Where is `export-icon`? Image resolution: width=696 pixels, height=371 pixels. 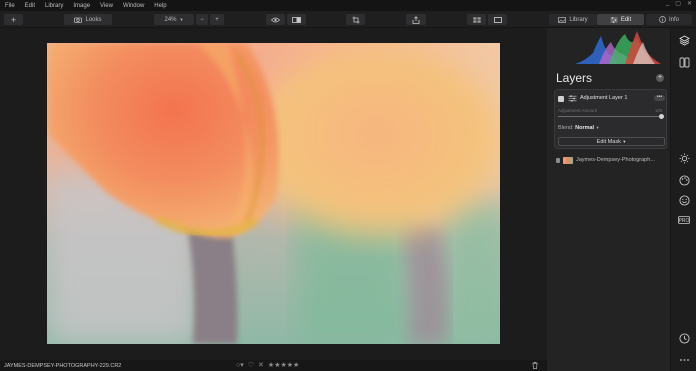
export-icon is located at coordinates (416, 19).